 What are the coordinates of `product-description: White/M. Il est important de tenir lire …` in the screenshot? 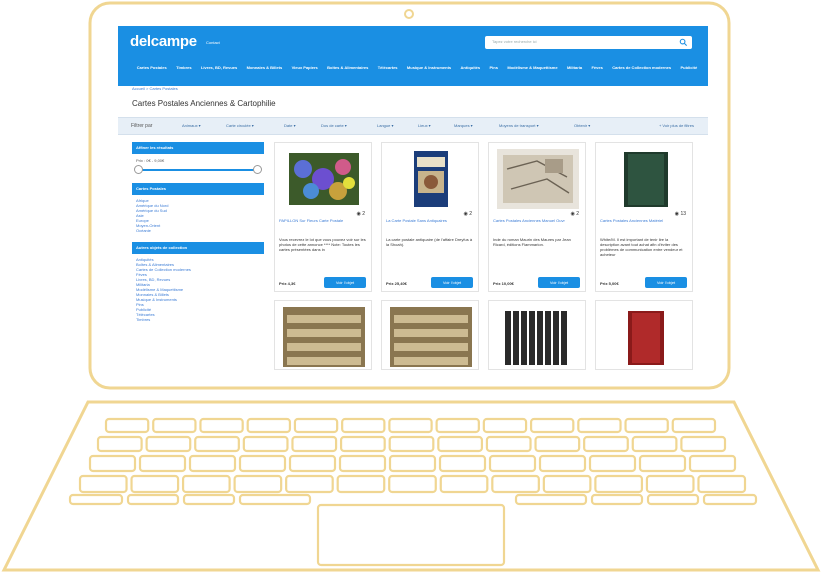 It's located at (641, 247).